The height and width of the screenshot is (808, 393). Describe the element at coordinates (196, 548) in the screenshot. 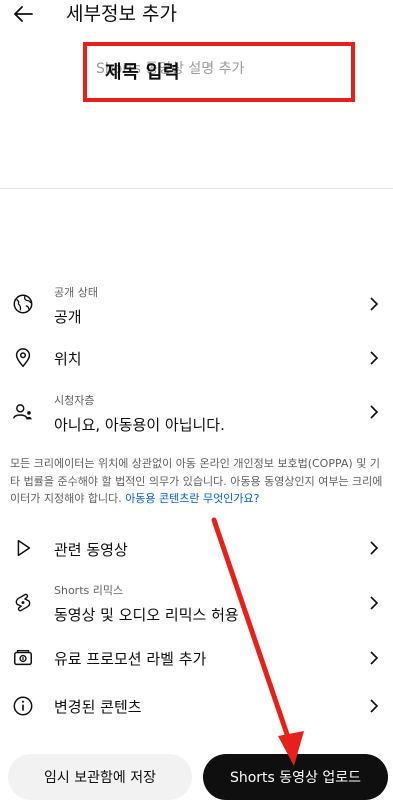

I see `related-video-row: 관련 동영상` at that location.